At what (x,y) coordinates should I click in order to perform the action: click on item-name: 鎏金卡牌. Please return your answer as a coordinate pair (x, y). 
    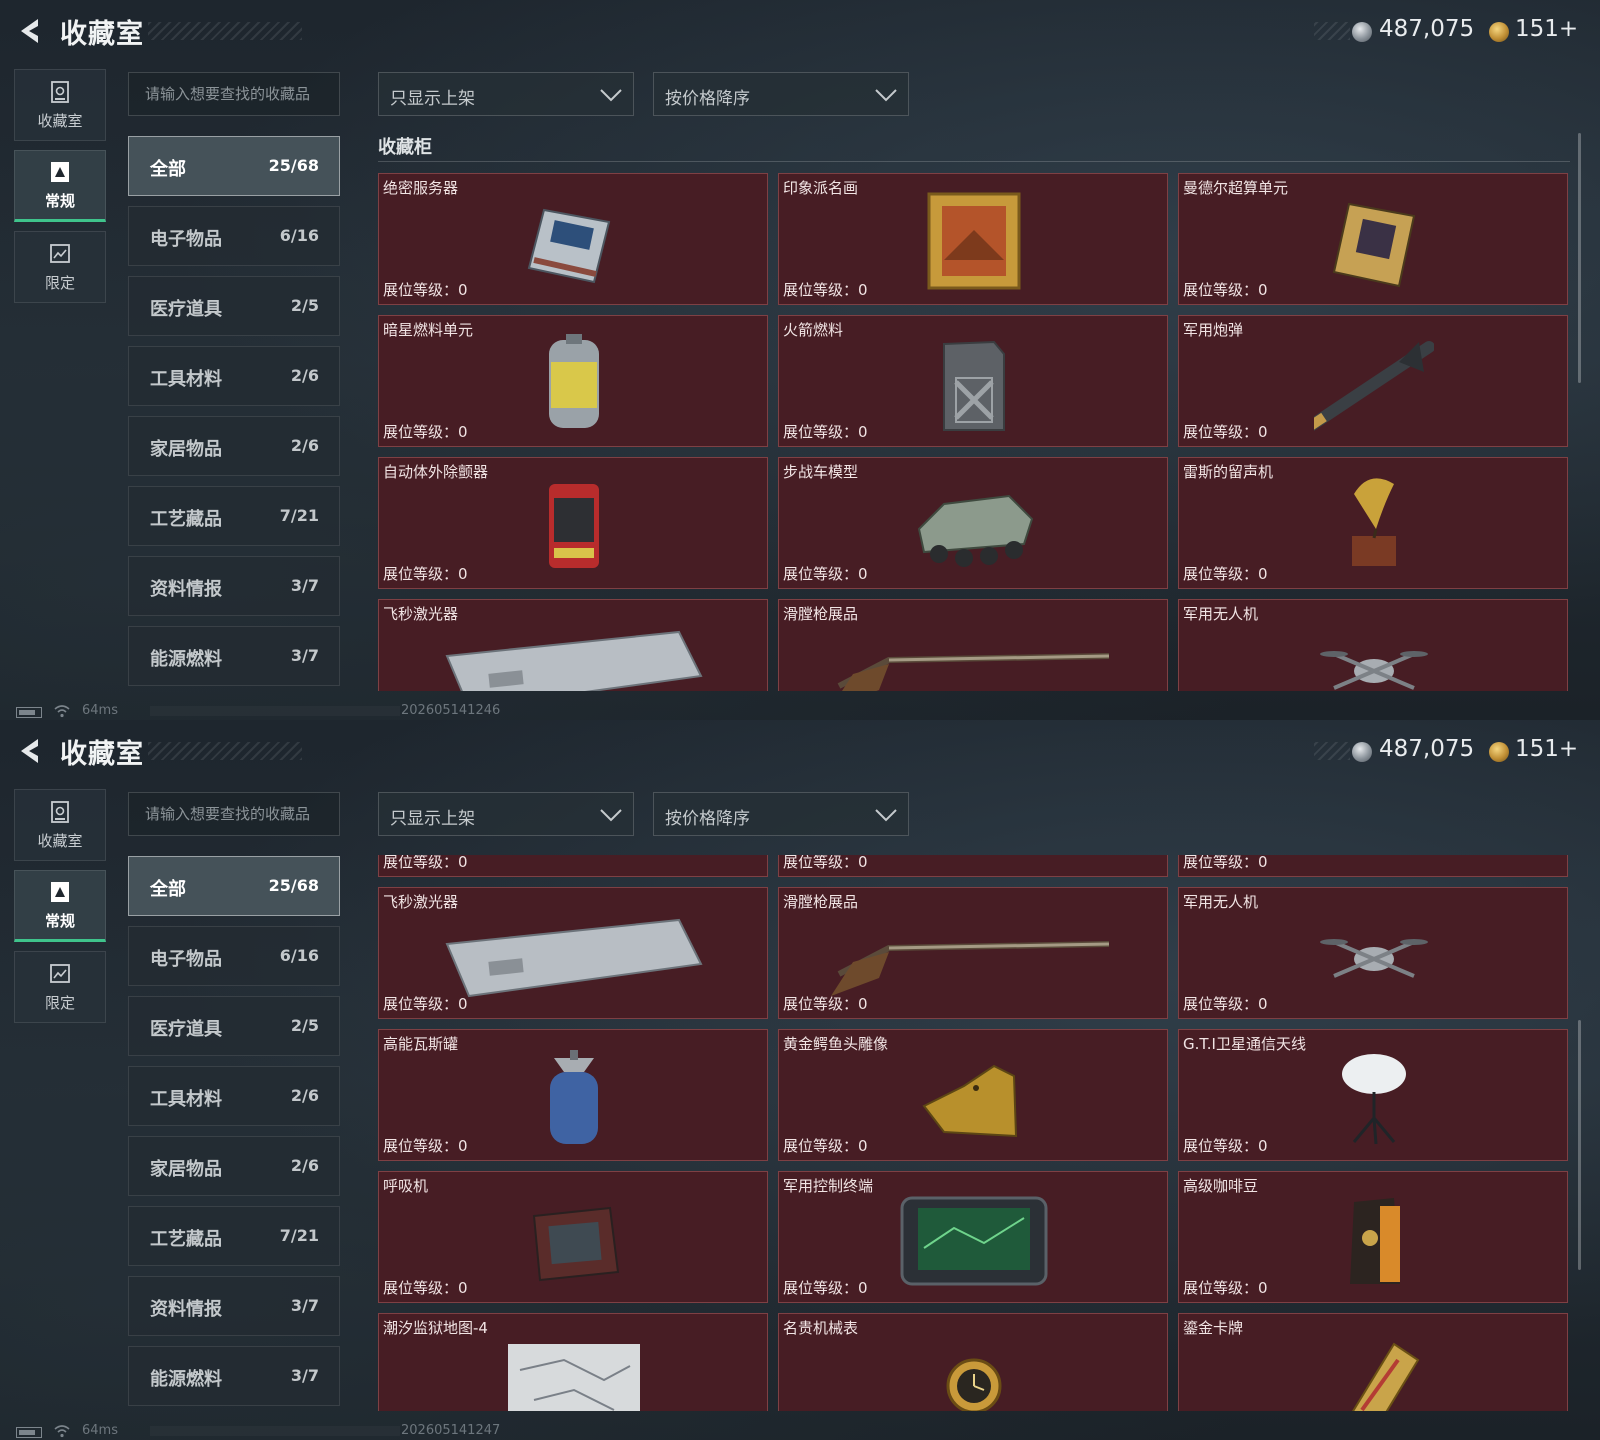
    Looking at the image, I should click on (1213, 1328).